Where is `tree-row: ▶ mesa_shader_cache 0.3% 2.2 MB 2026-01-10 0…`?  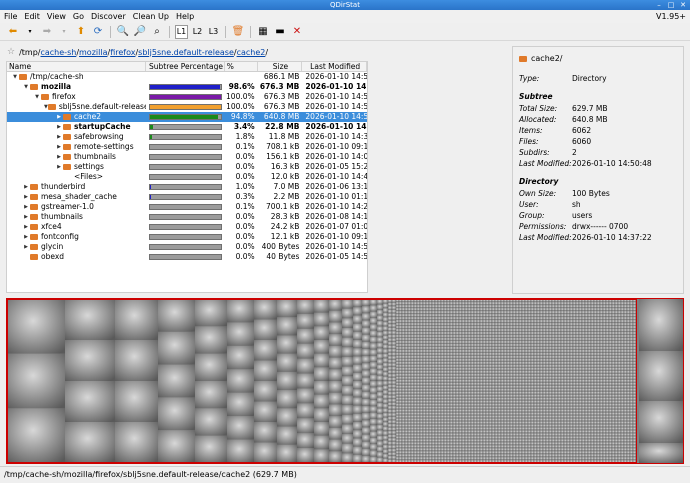 tree-row: ▶ mesa_shader_cache 0.3% 2.2 MB 2026-01-10 0… is located at coordinates (187, 197).